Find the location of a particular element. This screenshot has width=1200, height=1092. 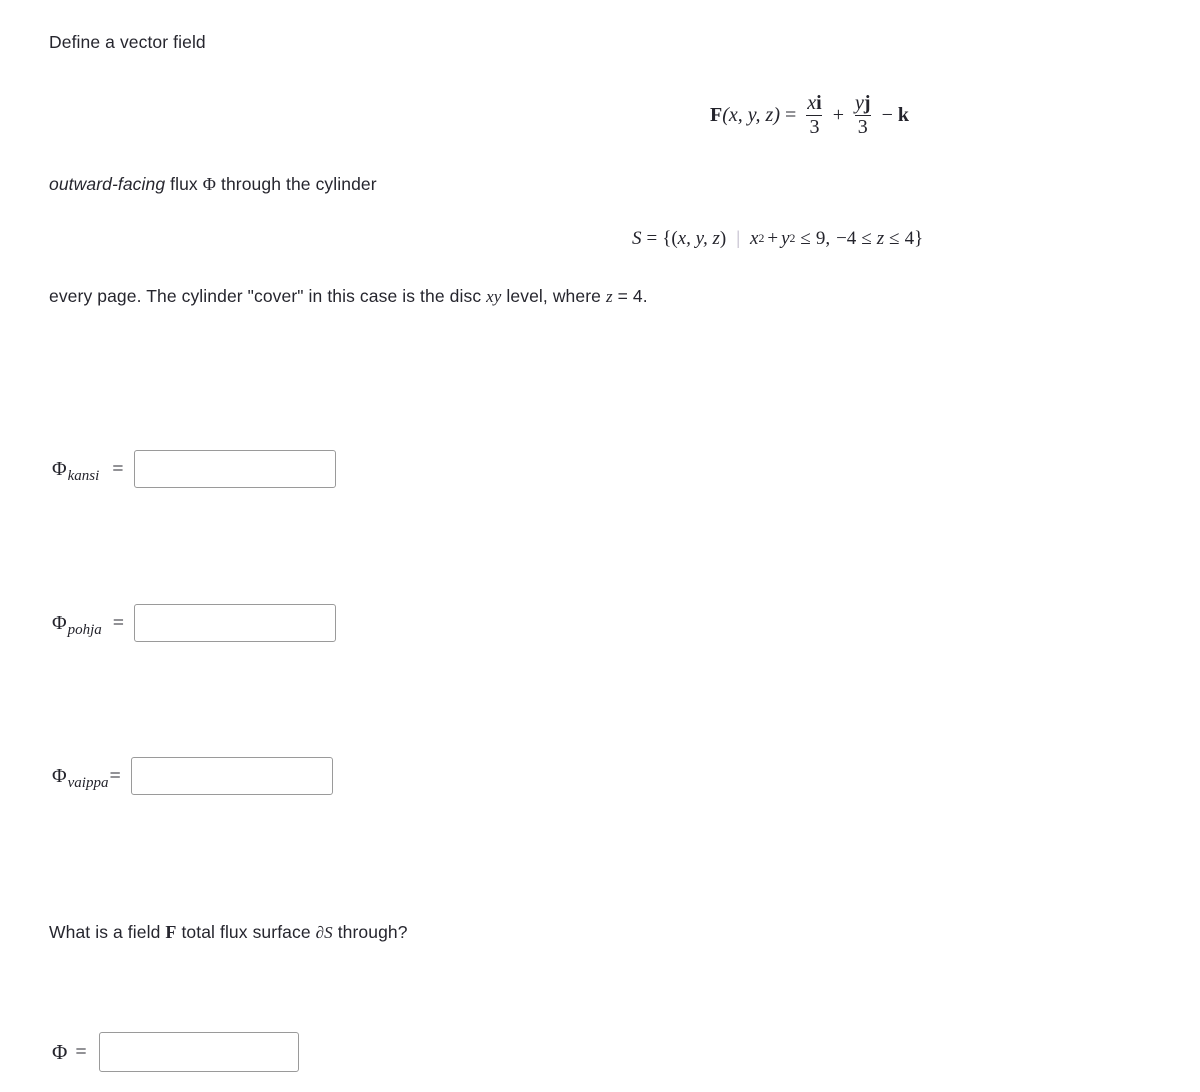

equation-term1-var: x is located at coordinates (812, 103).